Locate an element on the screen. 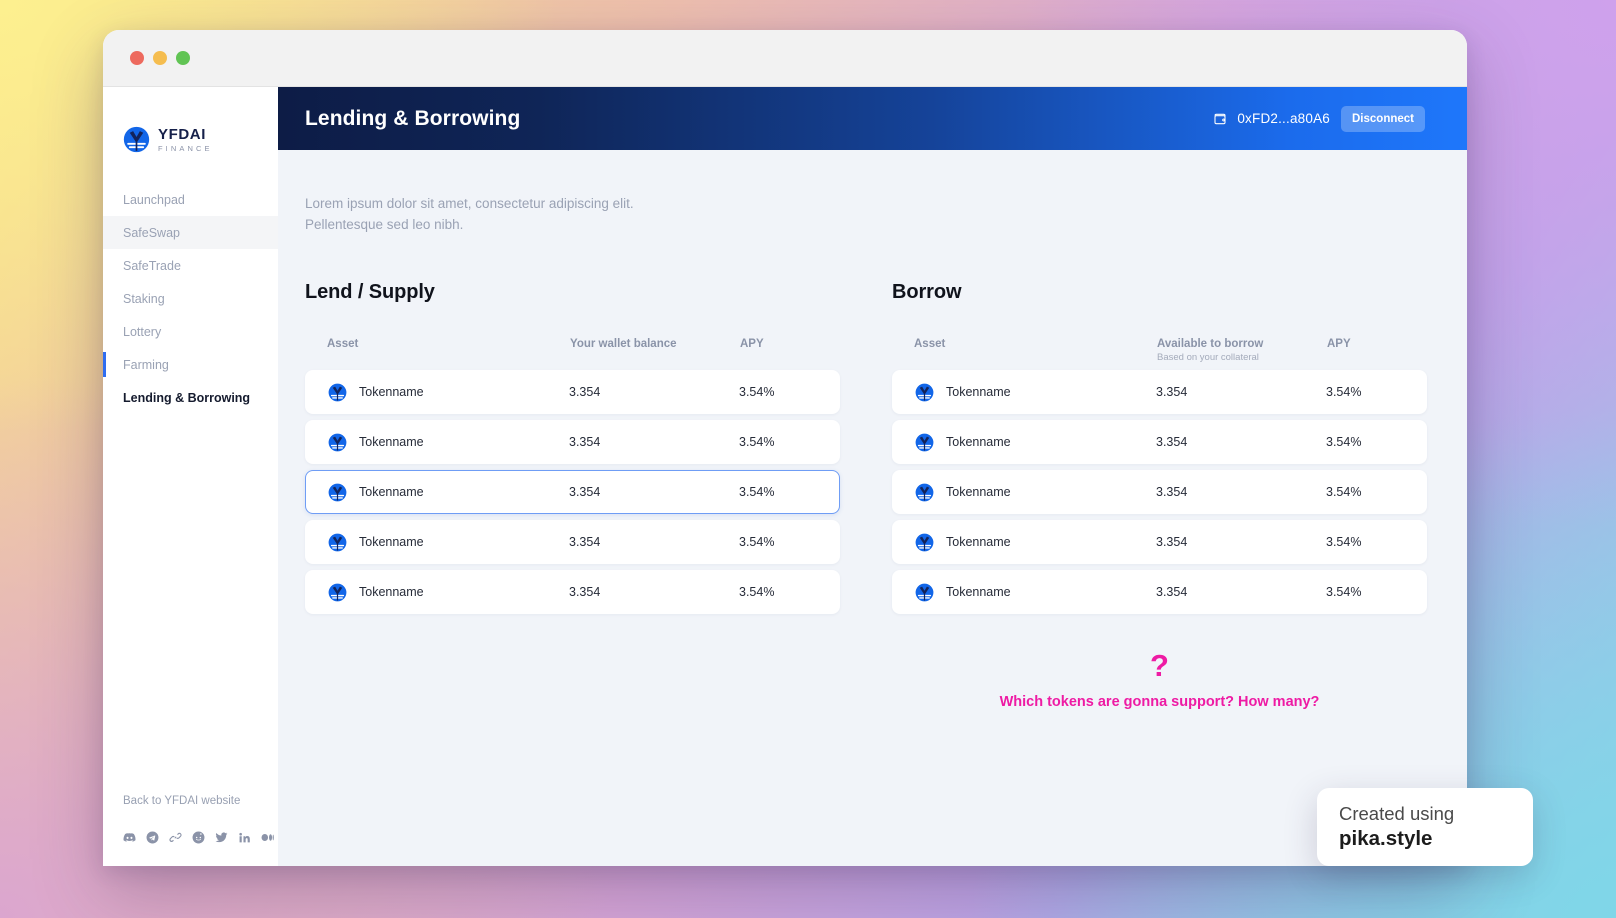 The height and width of the screenshot is (918, 1616). wallet-icon is located at coordinates (1220, 118).